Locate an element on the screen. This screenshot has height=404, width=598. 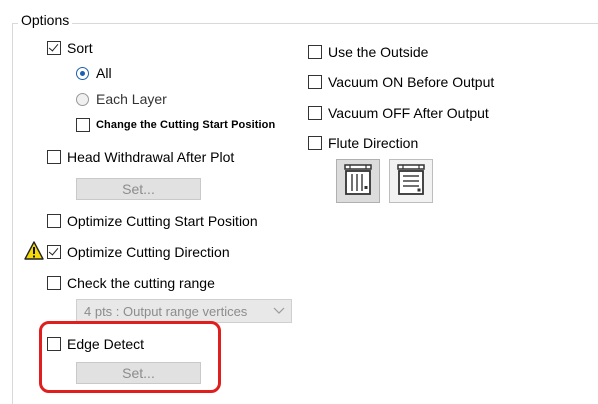
flute-vertical-icon is located at coordinates (358, 181).